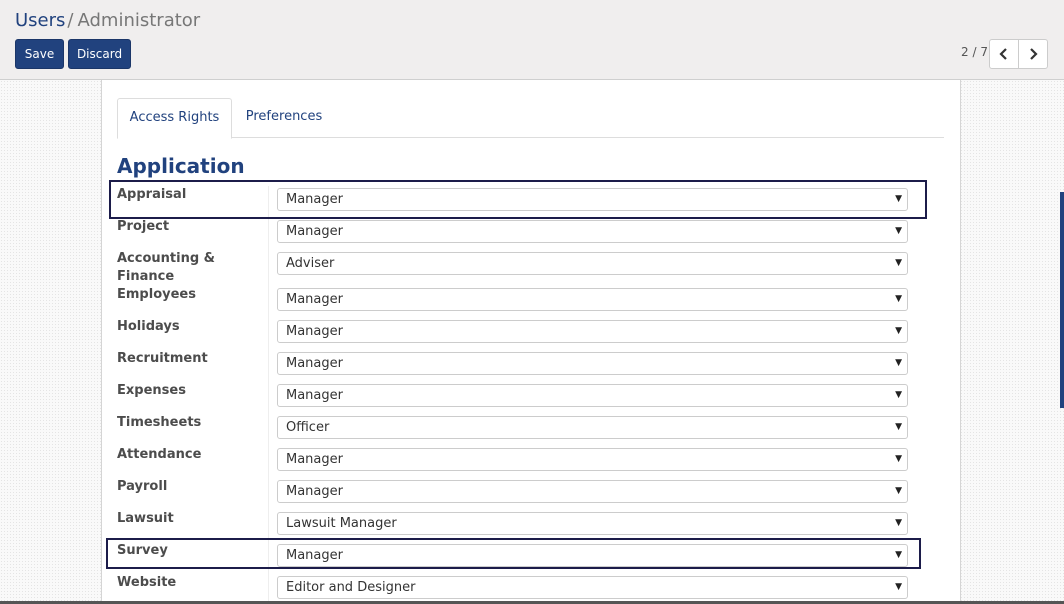 The width and height of the screenshot is (1064, 604). Describe the element at coordinates (1062, 300) in the screenshot. I see `scrollbar-thumb` at that location.